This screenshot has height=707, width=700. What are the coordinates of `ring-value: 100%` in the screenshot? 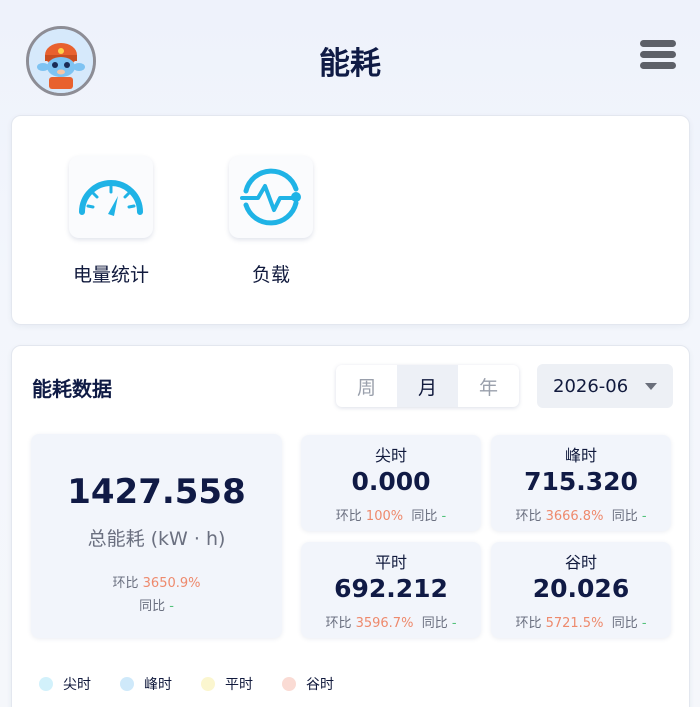 It's located at (384, 516).